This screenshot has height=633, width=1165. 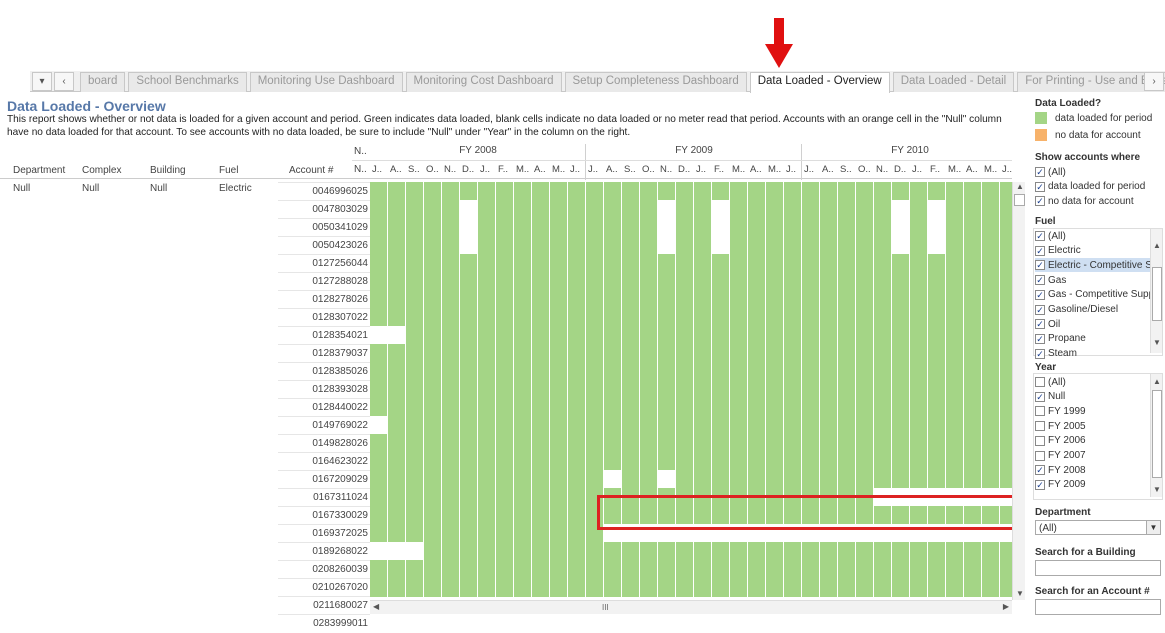 I want to click on year-option: FY 2005, so click(x=1094, y=426).